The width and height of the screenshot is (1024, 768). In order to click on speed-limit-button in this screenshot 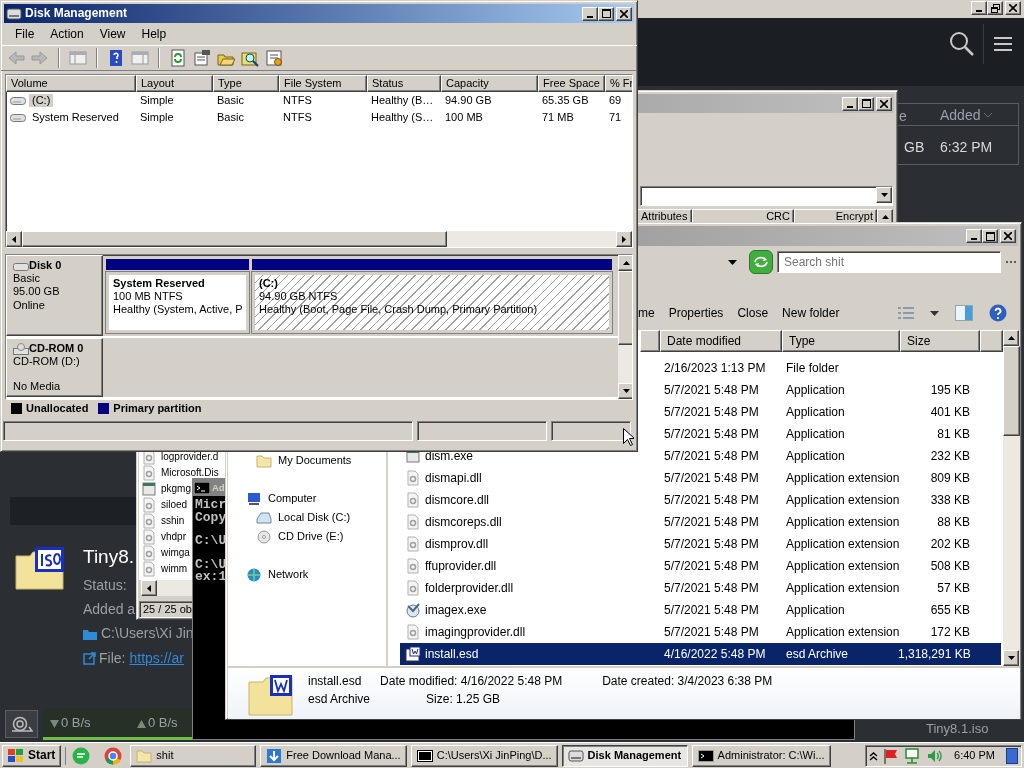, I will do `click(21, 724)`.